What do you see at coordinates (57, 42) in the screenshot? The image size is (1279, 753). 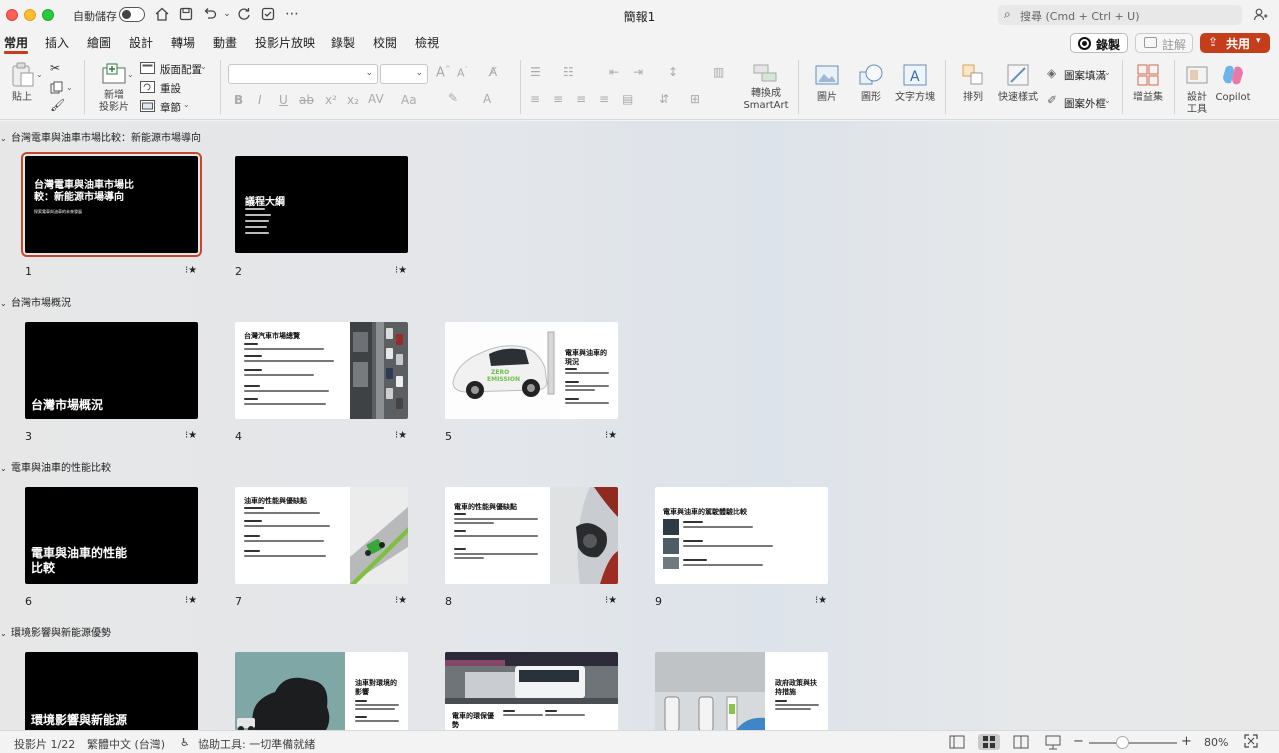 I see `tab-insert: 插入` at bounding box center [57, 42].